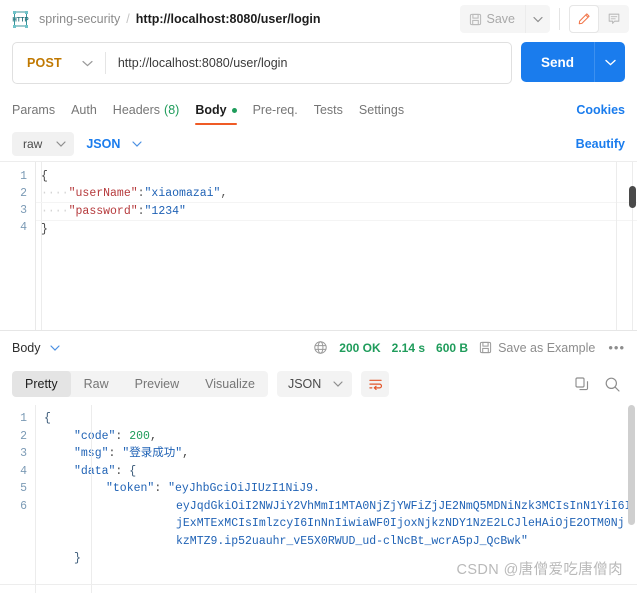  I want to click on tab-params-label: Params, so click(34, 110).